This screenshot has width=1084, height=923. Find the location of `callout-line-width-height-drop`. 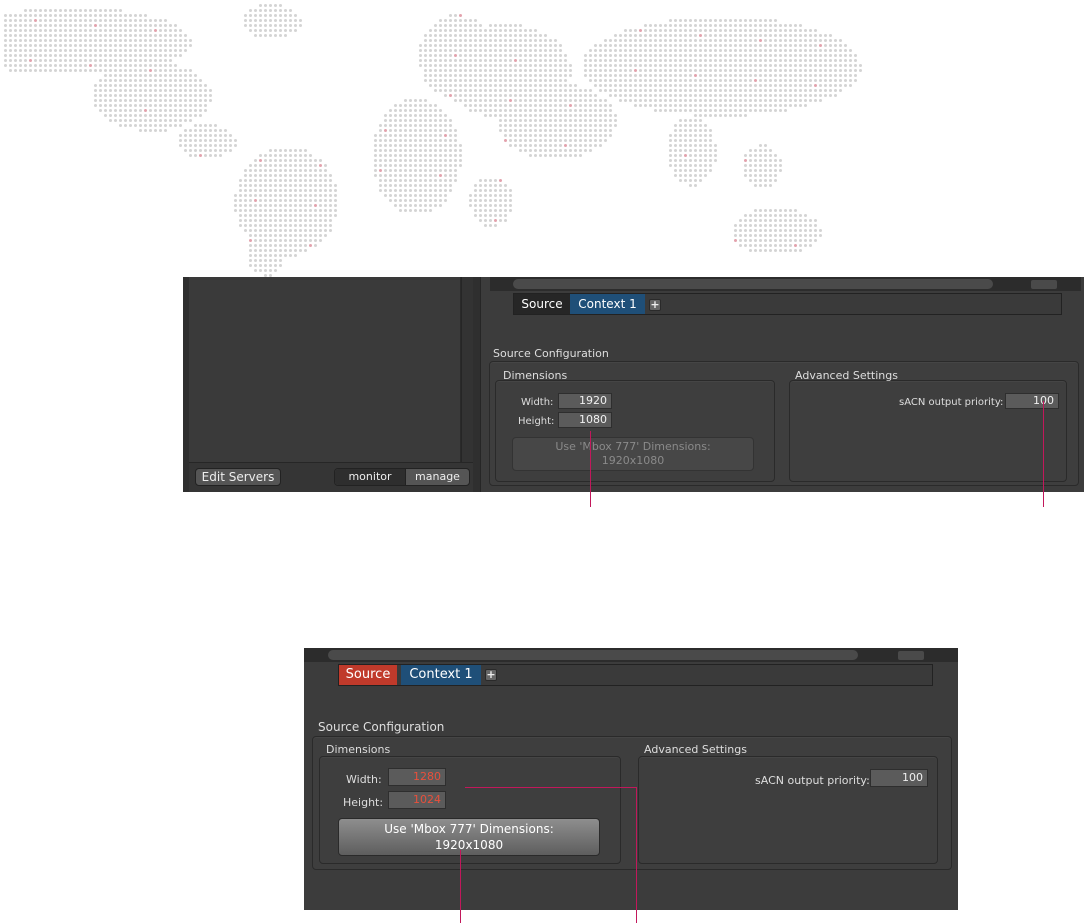

callout-line-width-height-drop is located at coordinates (636, 855).